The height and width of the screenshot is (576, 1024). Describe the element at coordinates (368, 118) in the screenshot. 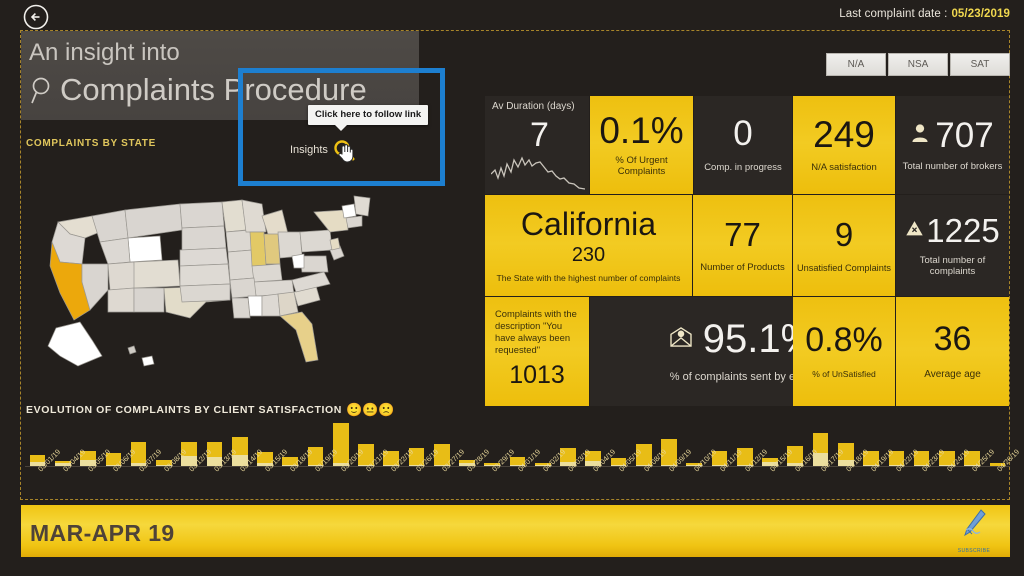

I see `link-tooltip: Click here to follow link` at that location.